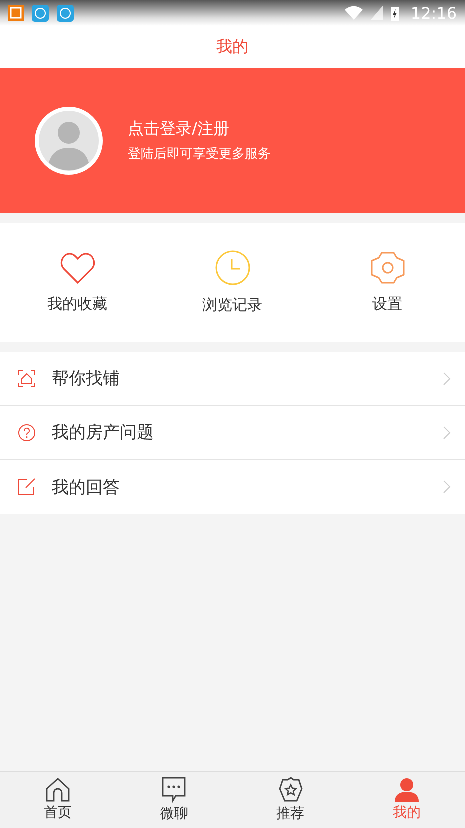 This screenshot has height=828, width=465. Describe the element at coordinates (232, 433) in the screenshot. I see `menu-item: 我的房产问题` at that location.